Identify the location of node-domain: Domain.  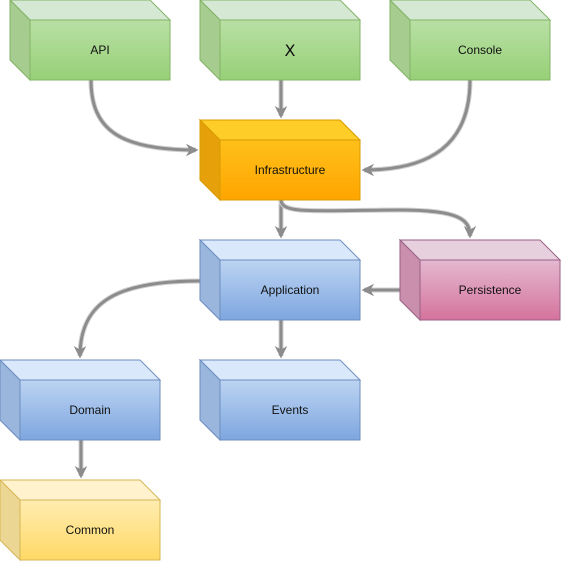
(81, 400).